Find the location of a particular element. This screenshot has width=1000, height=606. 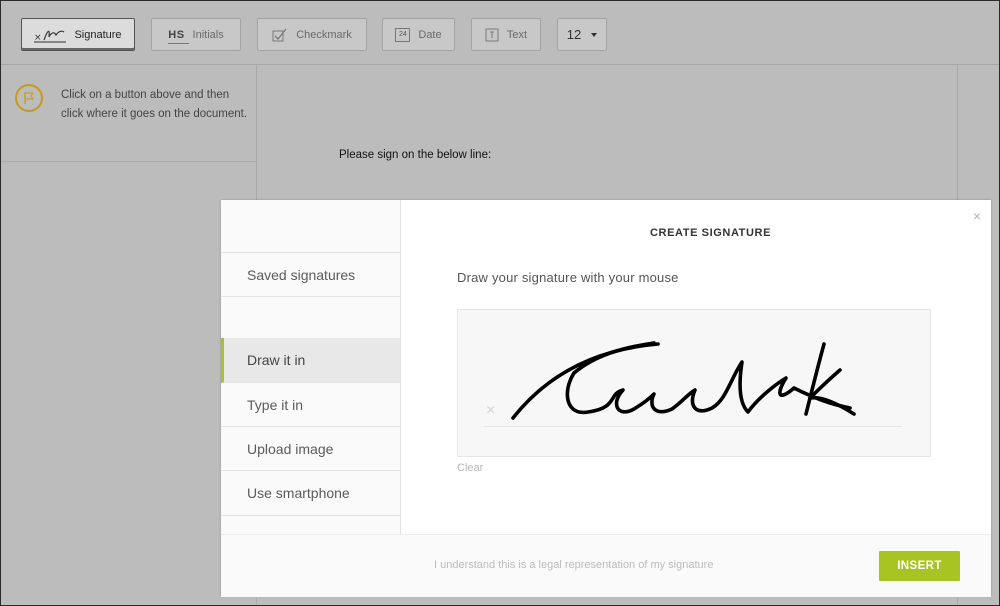

insert-button: INSERT is located at coordinates (919, 566).